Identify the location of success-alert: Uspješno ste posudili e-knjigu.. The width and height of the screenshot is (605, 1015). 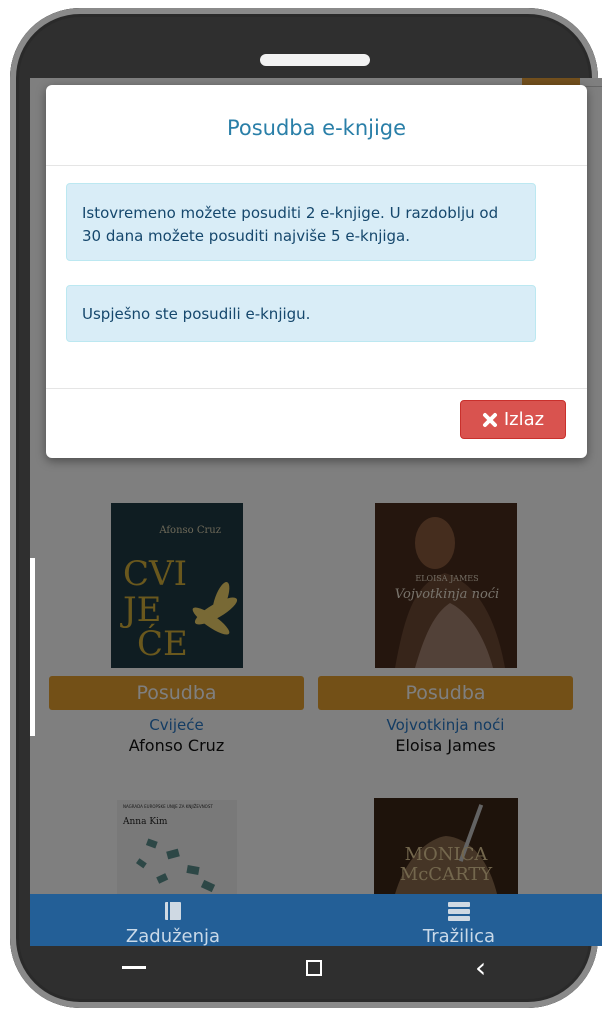
(301, 313).